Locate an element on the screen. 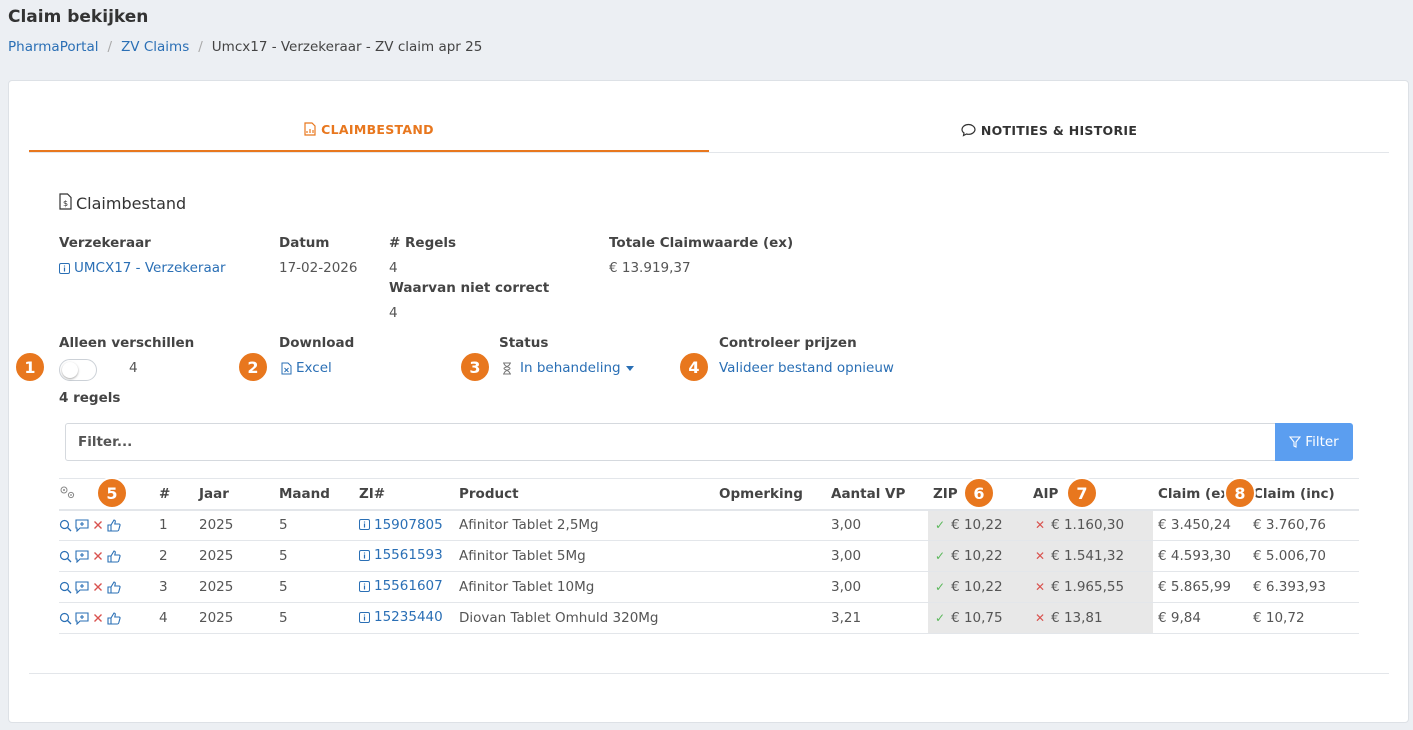  callout-badge-5: 5 is located at coordinates (112, 493).